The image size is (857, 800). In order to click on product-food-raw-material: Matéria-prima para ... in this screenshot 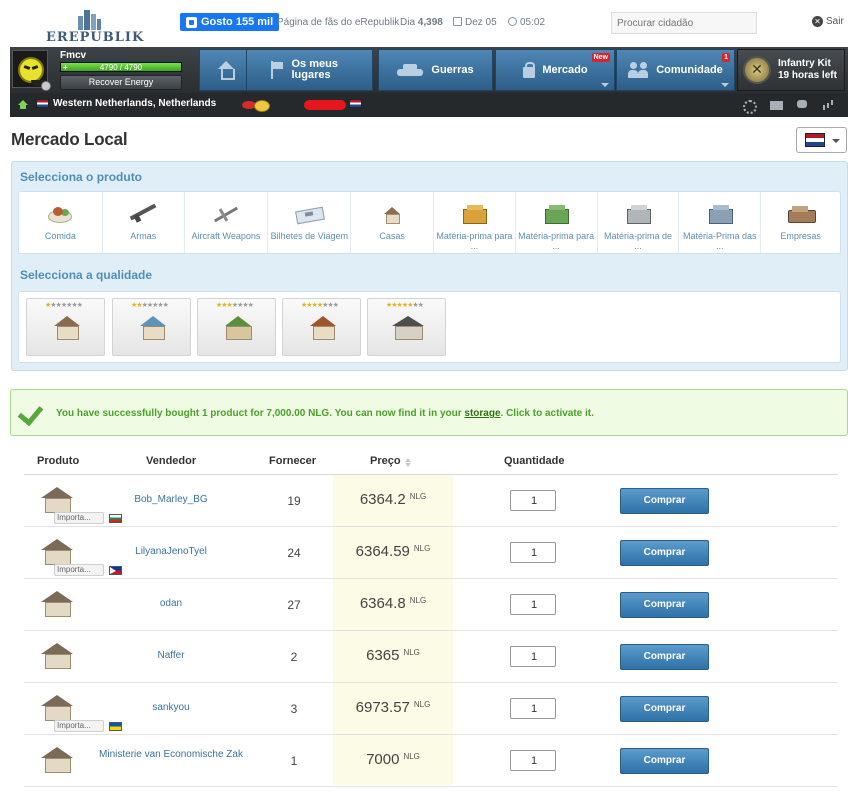, I will do `click(475, 222)`.